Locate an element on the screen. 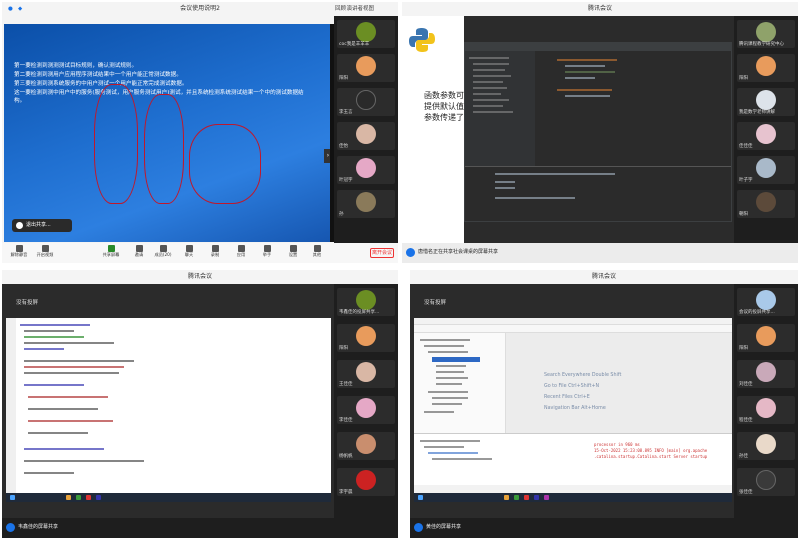  participant-tile: 佳怡 is located at coordinates (366, 136).